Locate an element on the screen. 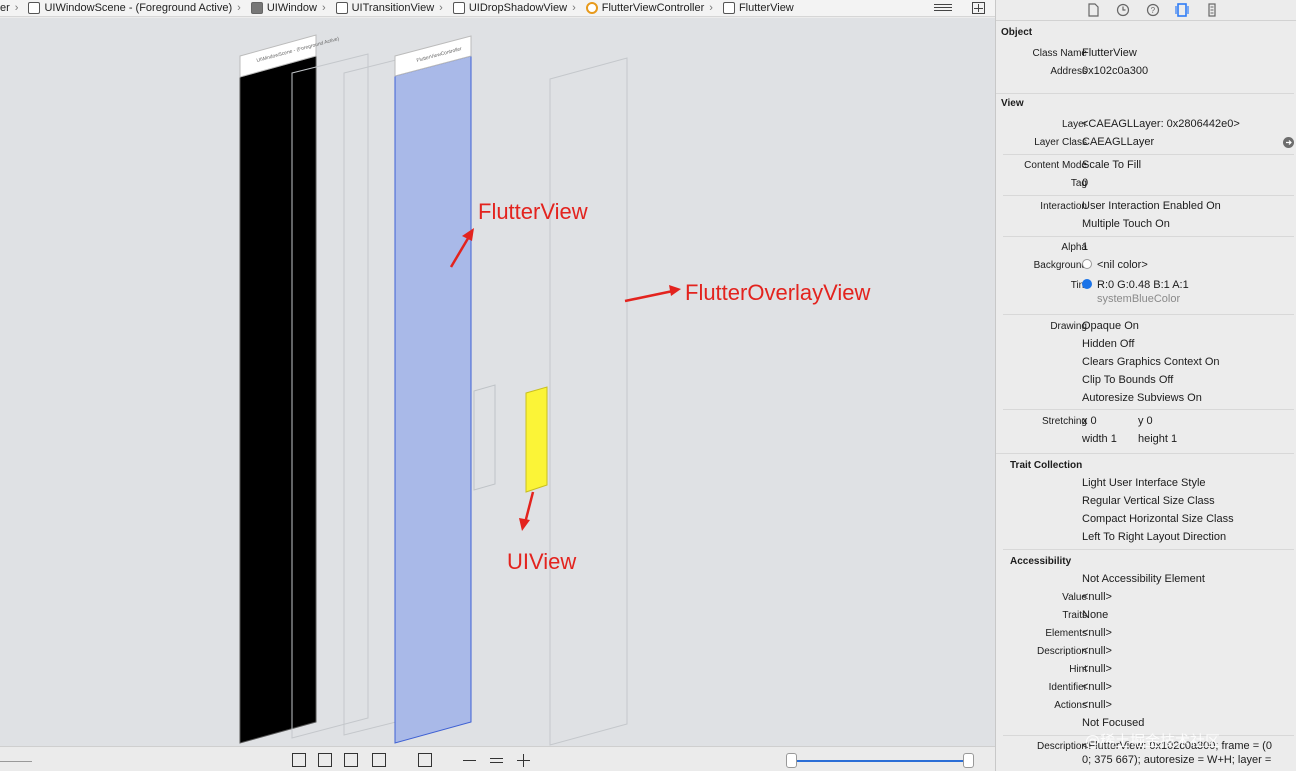 Image resolution: width=1296 pixels, height=771 pixels. flutter-overlay-arrow is located at coordinates (649, 296).